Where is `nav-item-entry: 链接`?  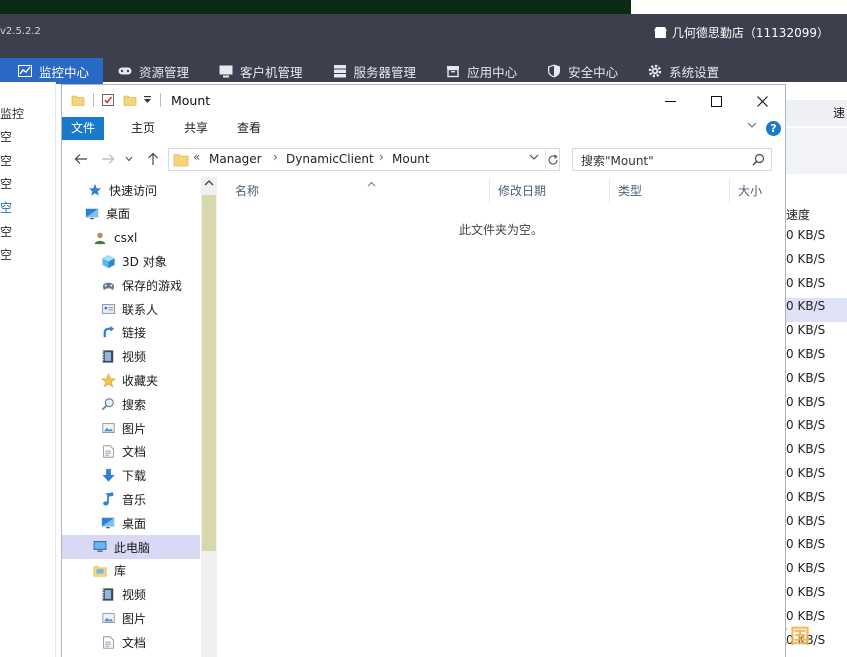
nav-item-entry: 链接 is located at coordinates (131, 333).